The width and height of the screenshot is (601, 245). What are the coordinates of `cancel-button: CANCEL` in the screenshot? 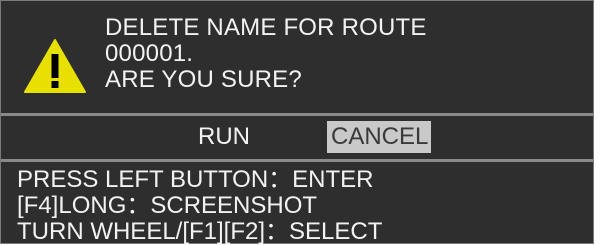 It's located at (379, 137).